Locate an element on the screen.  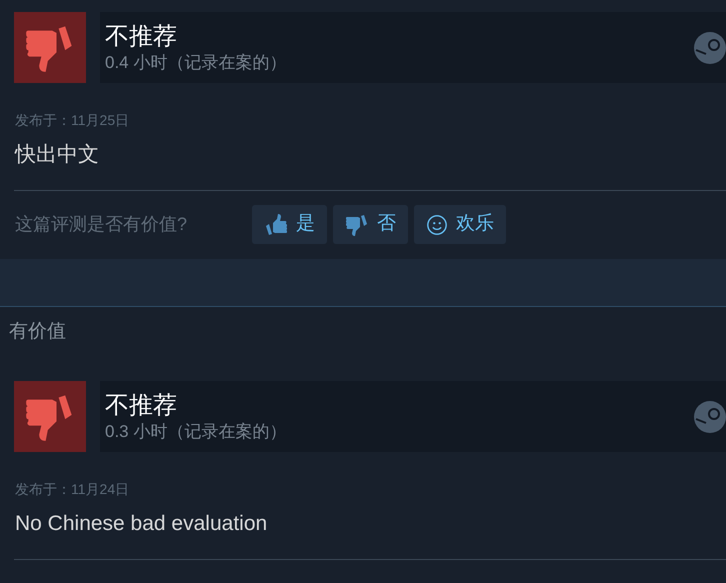
post-date: 发布于：11月24日 is located at coordinates (72, 489).